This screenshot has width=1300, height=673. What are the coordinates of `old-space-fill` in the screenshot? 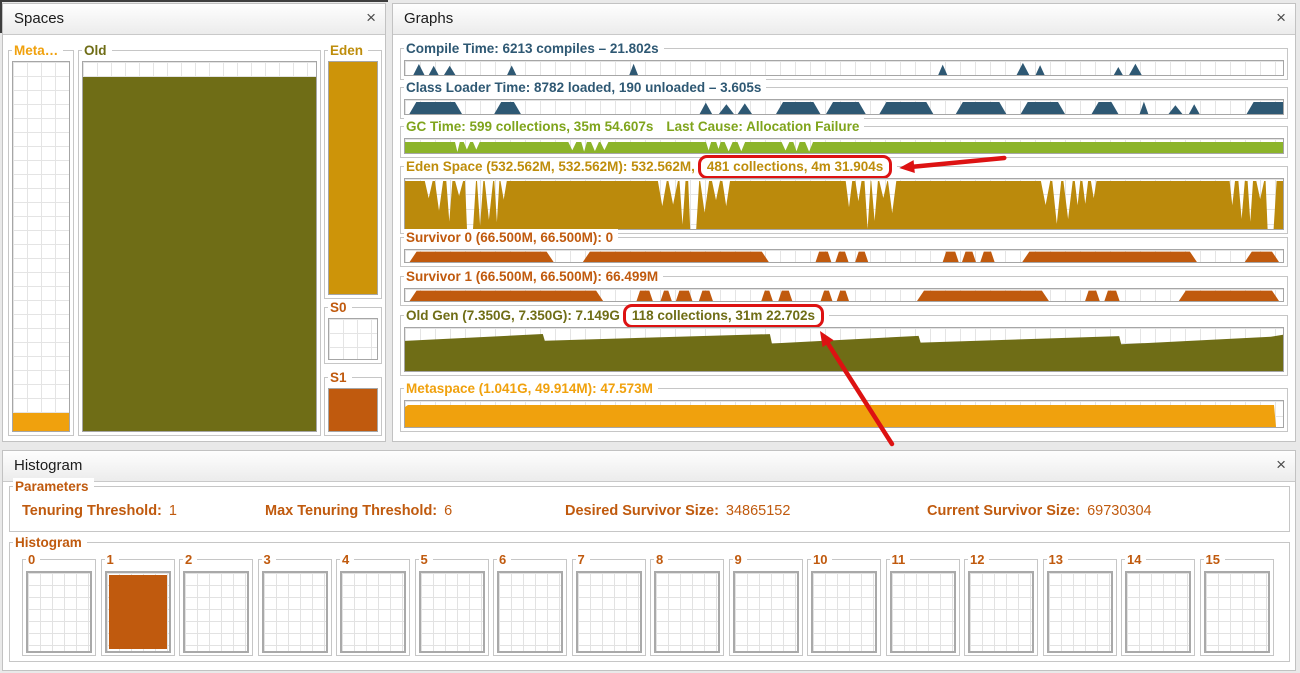 It's located at (199, 253).